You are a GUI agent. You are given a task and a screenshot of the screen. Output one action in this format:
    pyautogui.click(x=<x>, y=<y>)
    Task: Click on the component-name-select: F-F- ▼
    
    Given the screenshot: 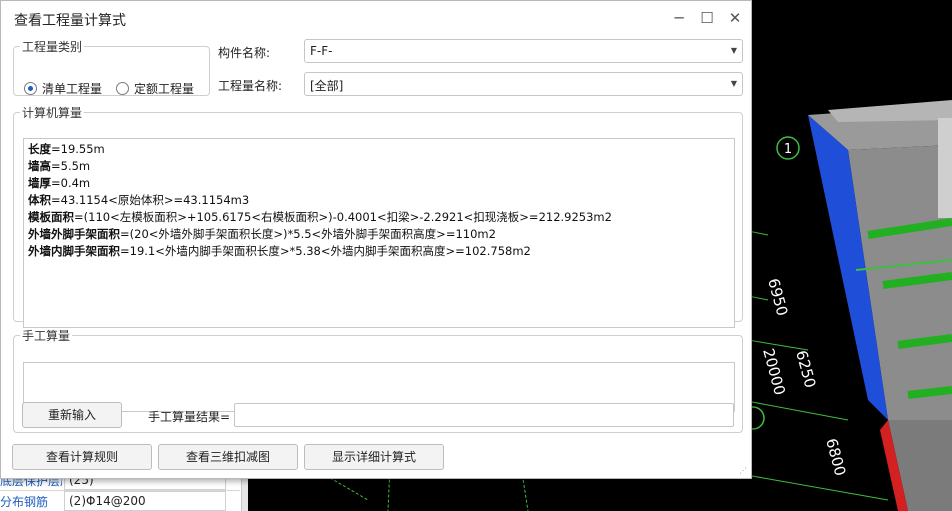 What is the action you would take?
    pyautogui.click(x=523, y=51)
    